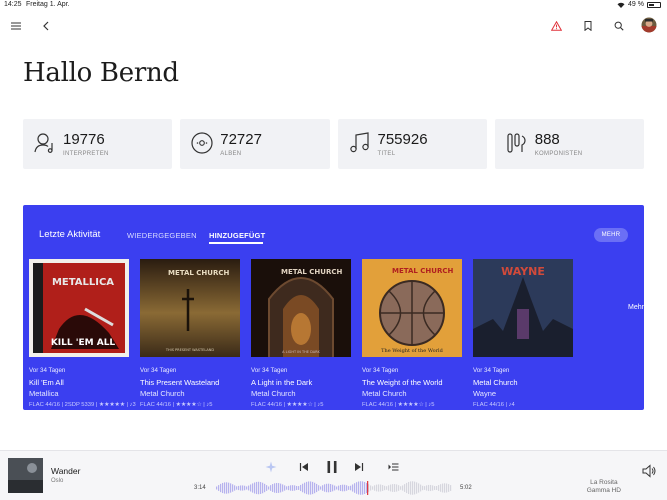 This screenshot has height=500, width=667. What do you see at coordinates (569, 144) in the screenshot?
I see `stat-card-composers: 888 KOMPONISTEN` at bounding box center [569, 144].